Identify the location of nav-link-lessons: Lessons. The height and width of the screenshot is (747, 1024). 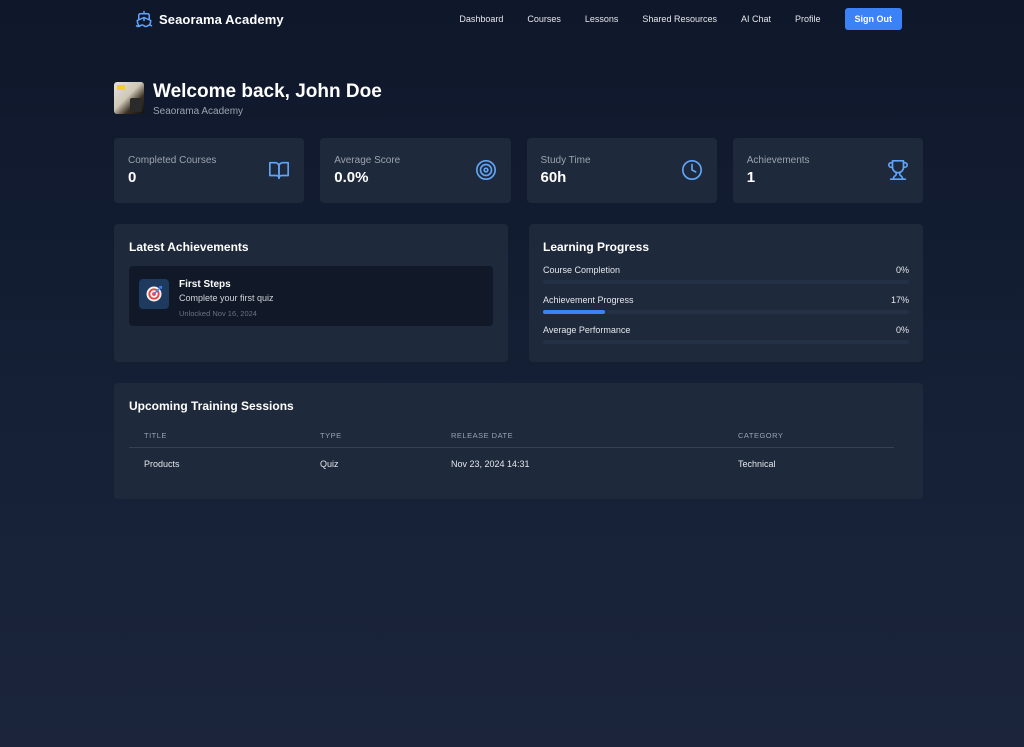
(602, 19).